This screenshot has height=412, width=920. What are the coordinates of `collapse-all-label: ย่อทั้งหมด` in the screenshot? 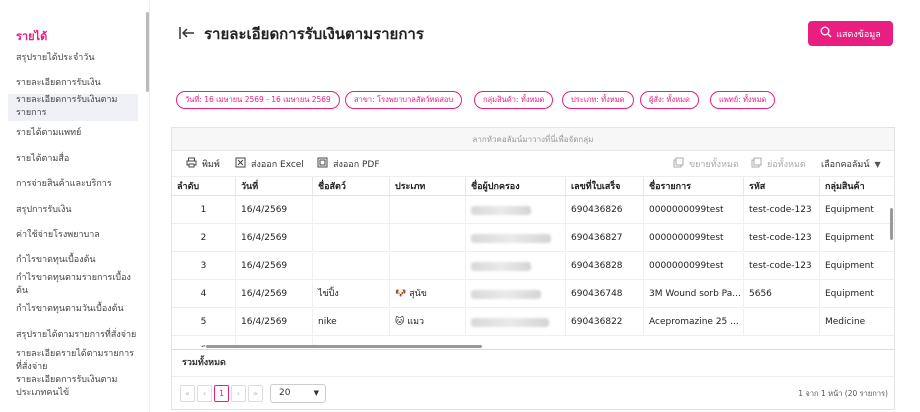 It's located at (786, 165).